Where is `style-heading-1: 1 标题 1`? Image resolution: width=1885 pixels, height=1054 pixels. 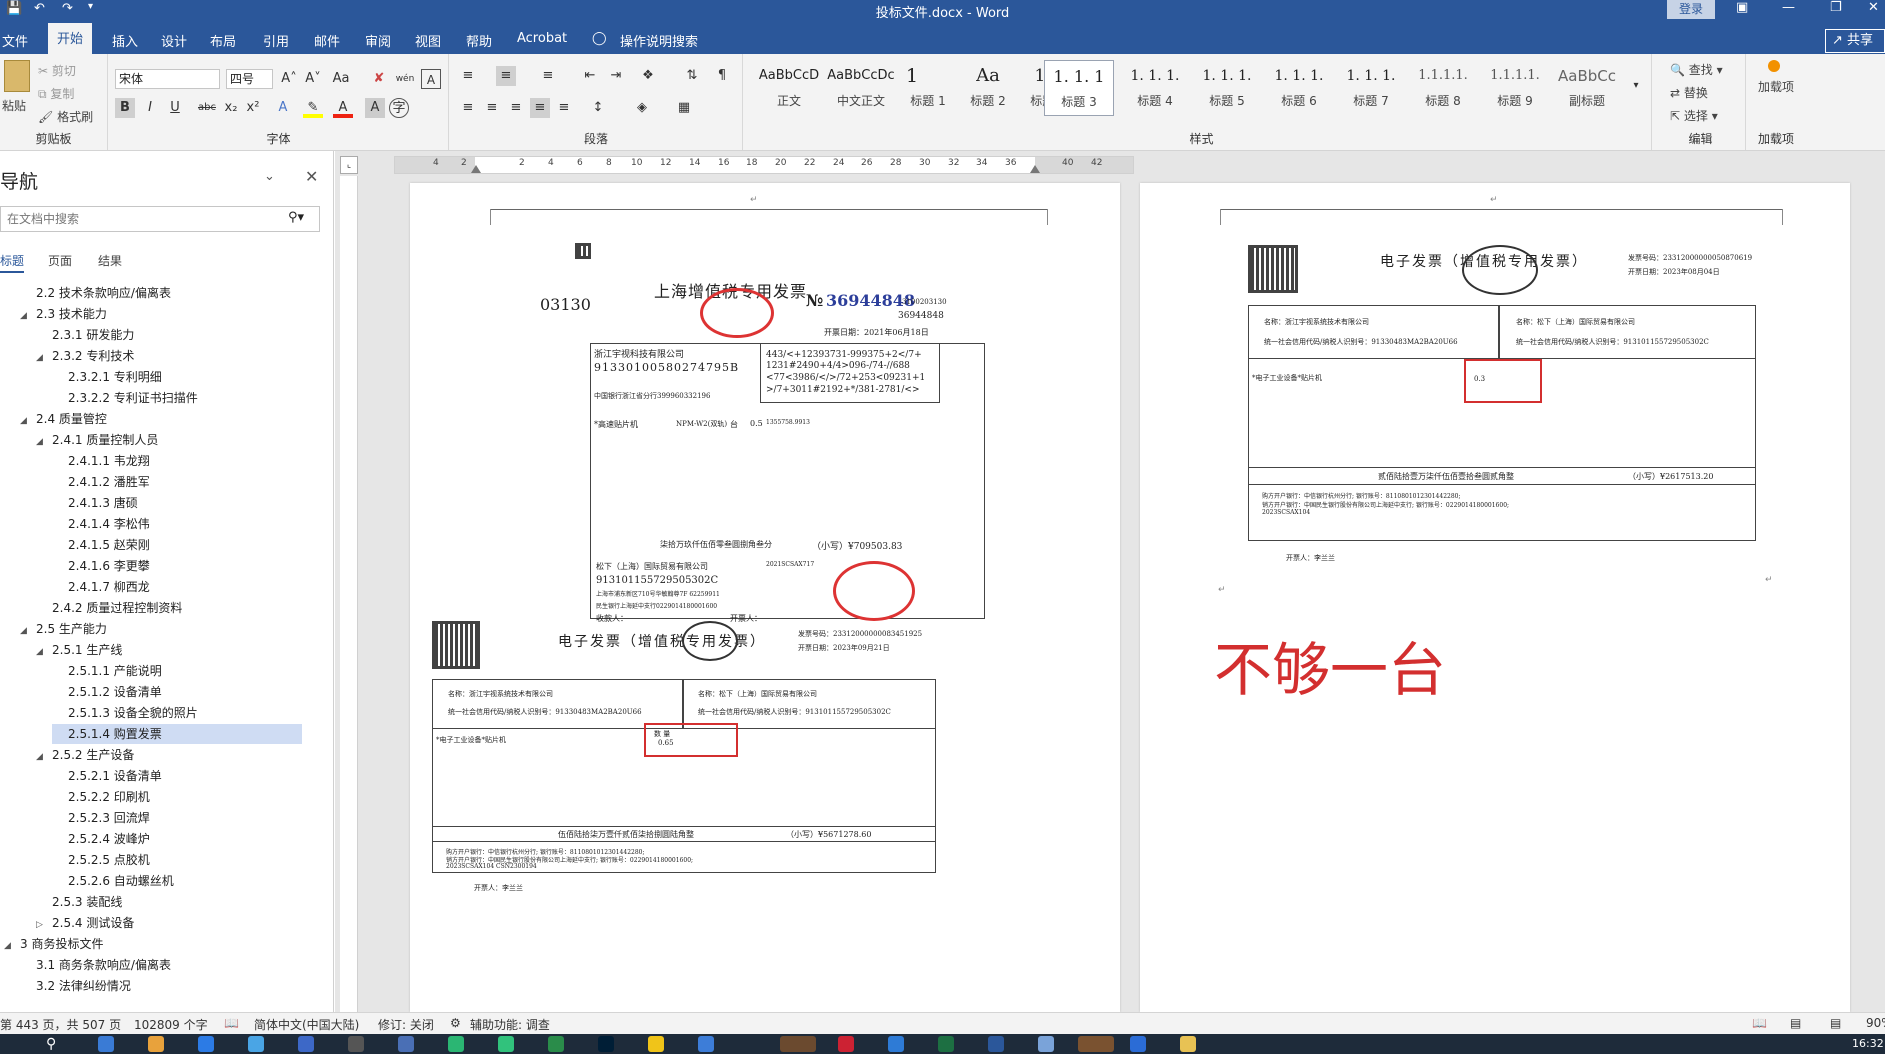
style-heading-1: 1 标题 1 is located at coordinates (928, 88).